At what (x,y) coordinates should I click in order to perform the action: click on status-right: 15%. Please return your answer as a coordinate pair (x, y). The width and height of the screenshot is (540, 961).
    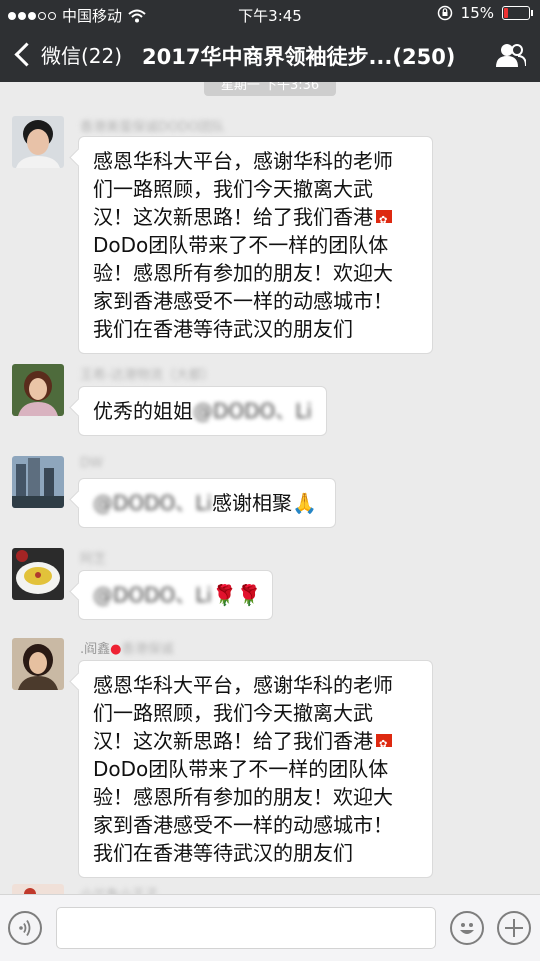
    Looking at the image, I should click on (485, 13).